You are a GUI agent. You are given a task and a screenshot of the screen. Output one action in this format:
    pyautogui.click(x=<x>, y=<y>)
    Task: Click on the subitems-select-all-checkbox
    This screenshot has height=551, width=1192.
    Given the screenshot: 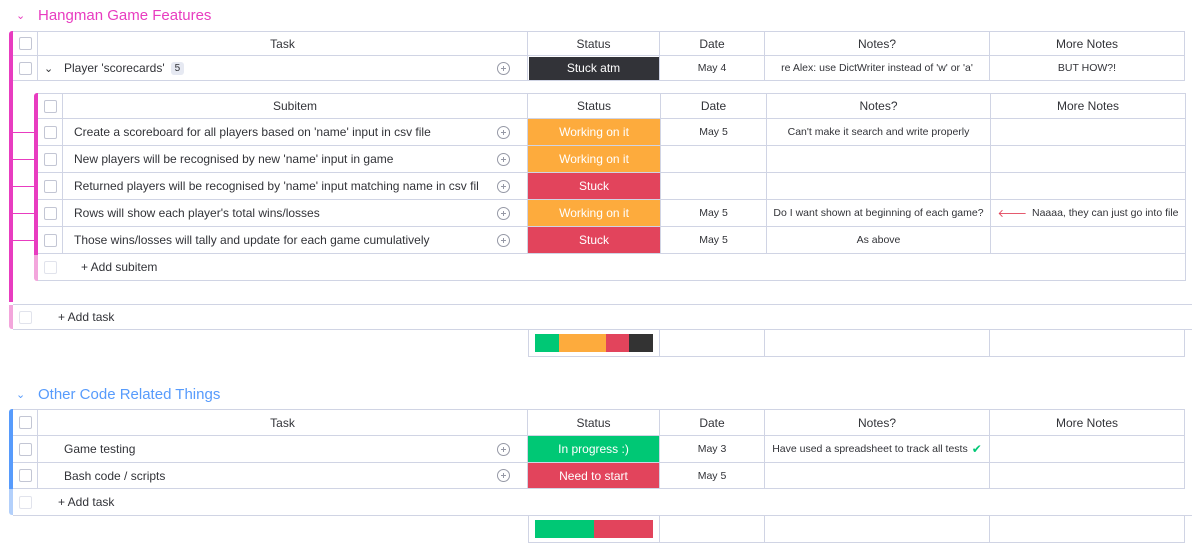 What is the action you would take?
    pyautogui.click(x=50, y=106)
    